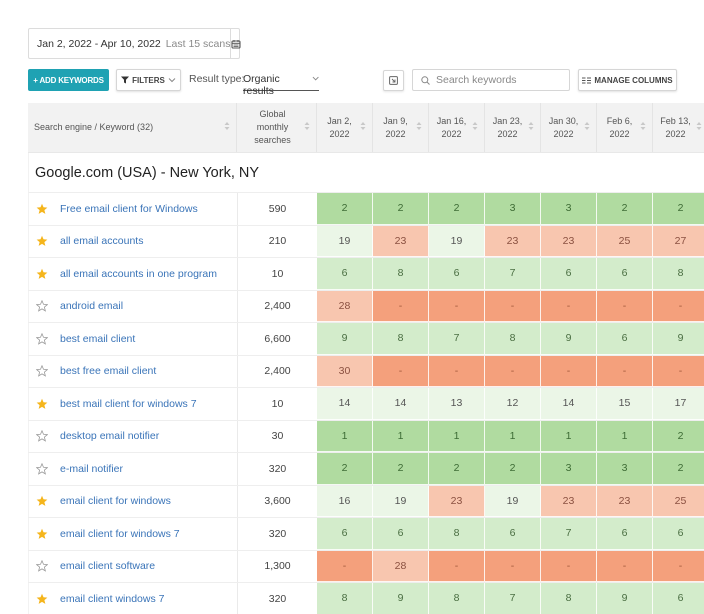  What do you see at coordinates (128, 404) in the screenshot?
I see `keyword-link: best mail client for windows 7` at bounding box center [128, 404].